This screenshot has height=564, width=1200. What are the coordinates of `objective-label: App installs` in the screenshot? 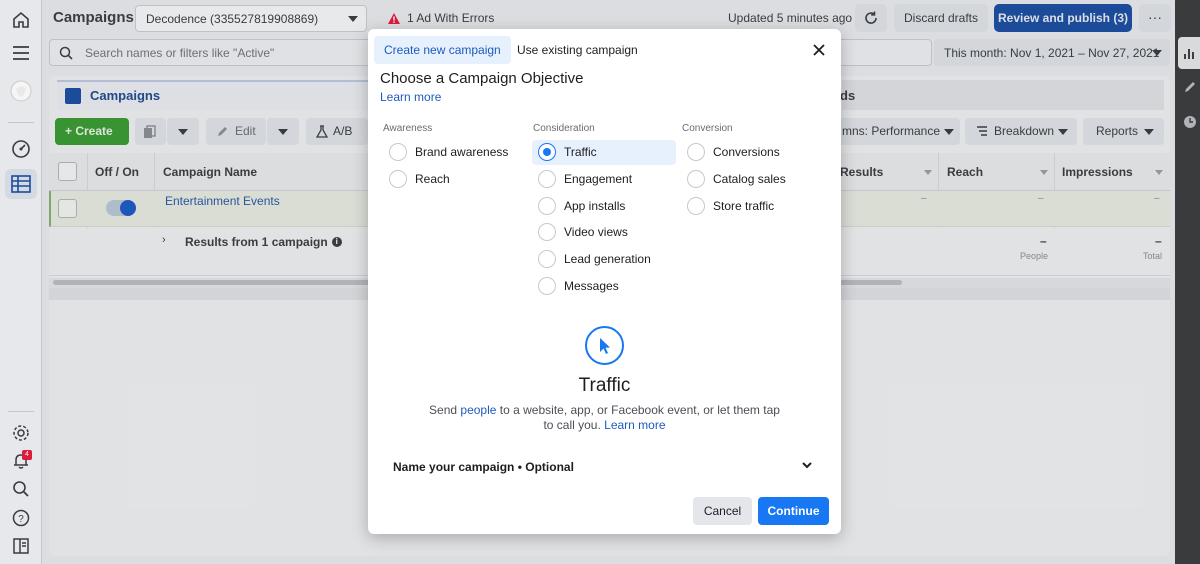 It's located at (595, 206).